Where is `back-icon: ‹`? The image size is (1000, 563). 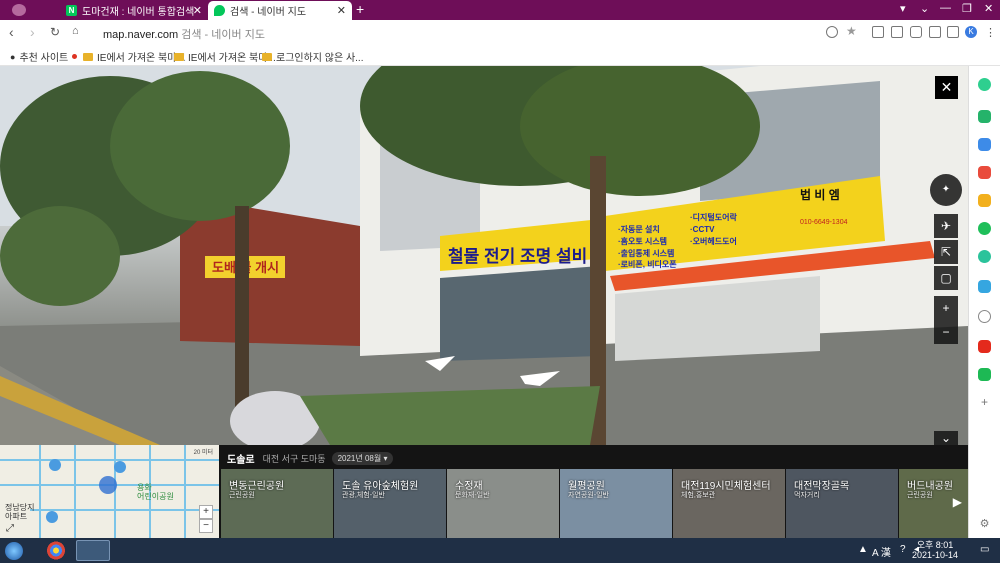 back-icon: ‹ is located at coordinates (11, 32).